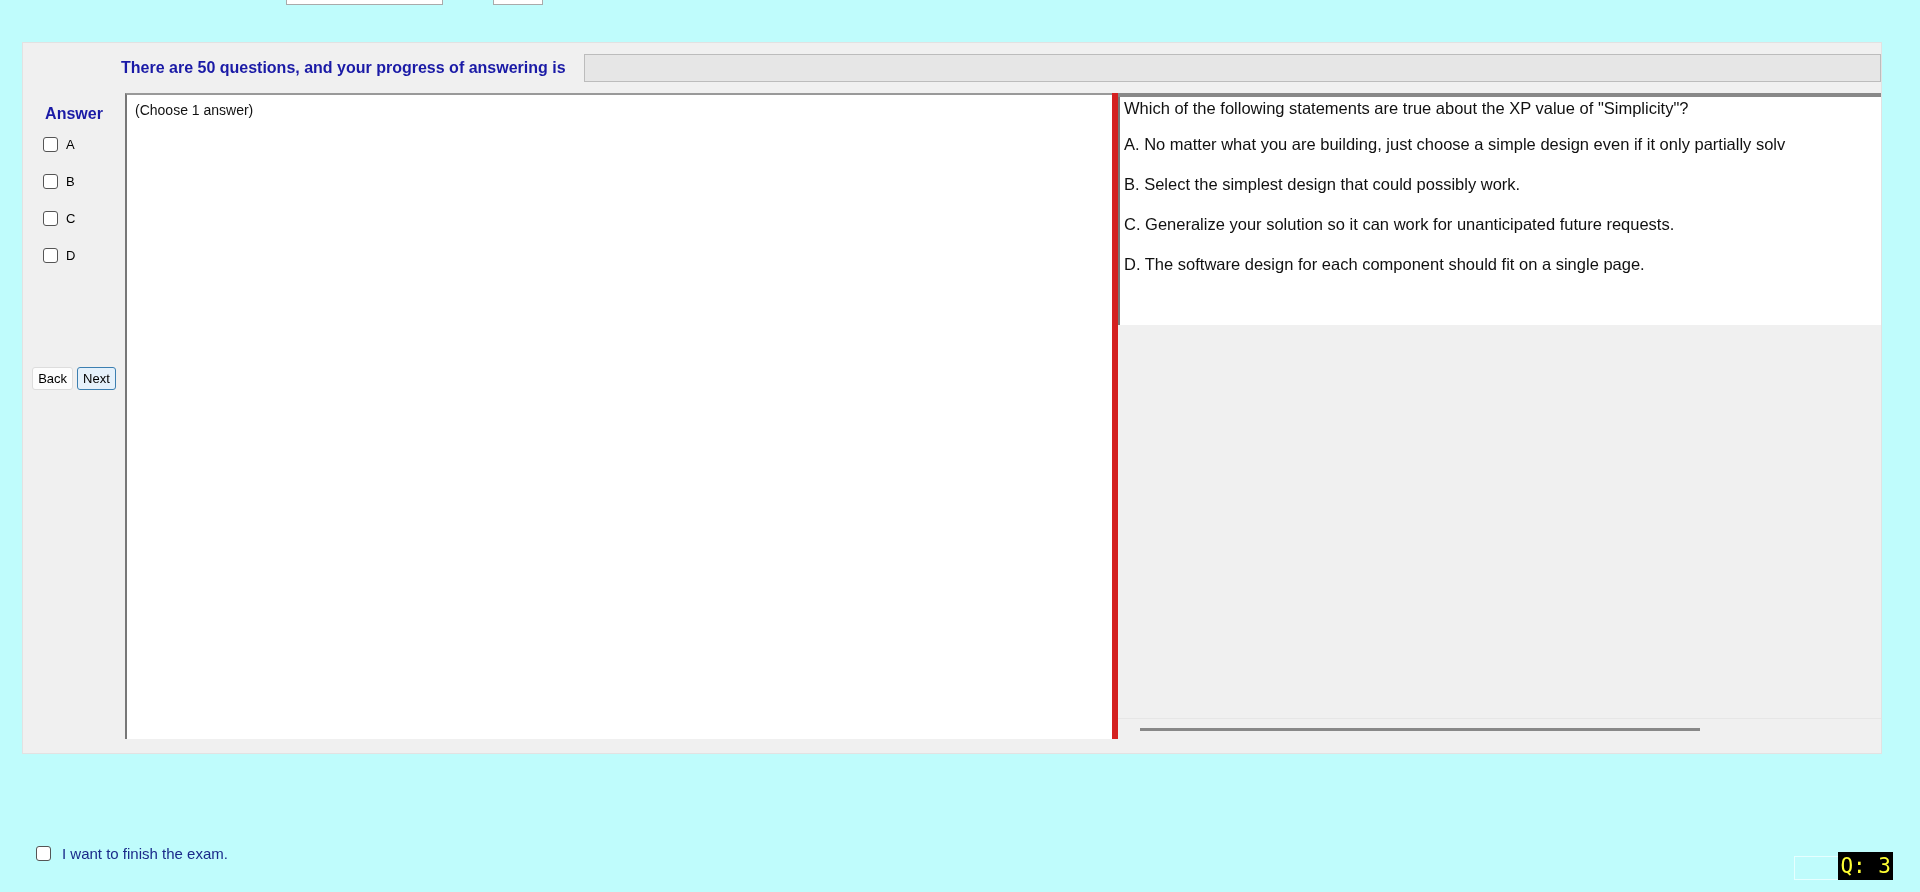  What do you see at coordinates (70, 181) in the screenshot?
I see `option-label: B` at bounding box center [70, 181].